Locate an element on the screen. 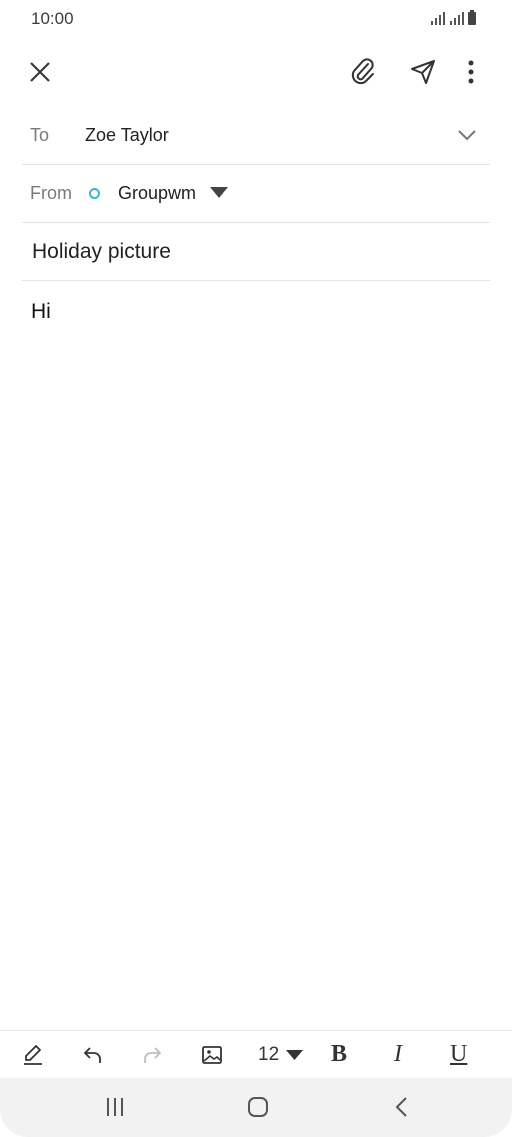  attach-button is located at coordinates (363, 72).